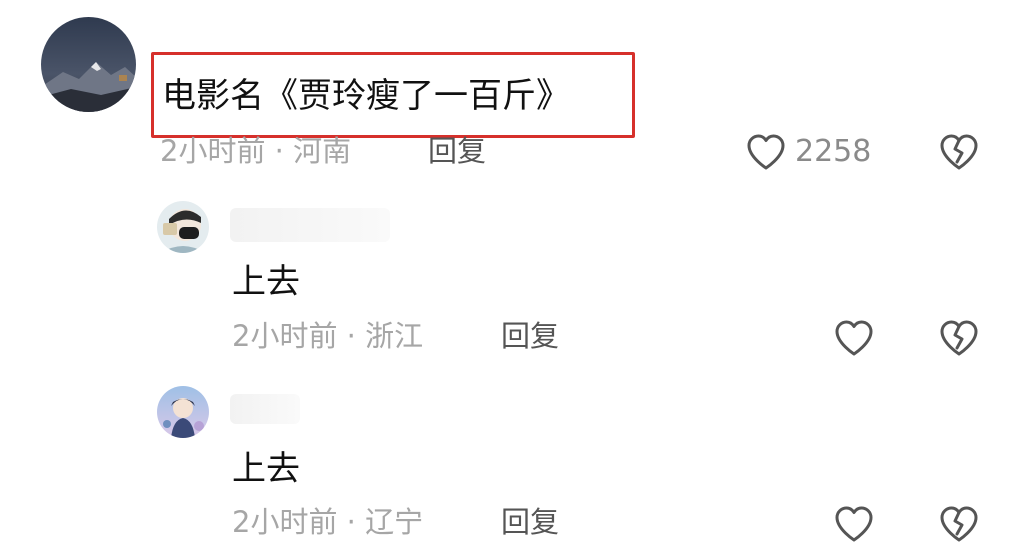  What do you see at coordinates (394, 336) in the screenshot?
I see `comment-location: 浙江` at bounding box center [394, 336].